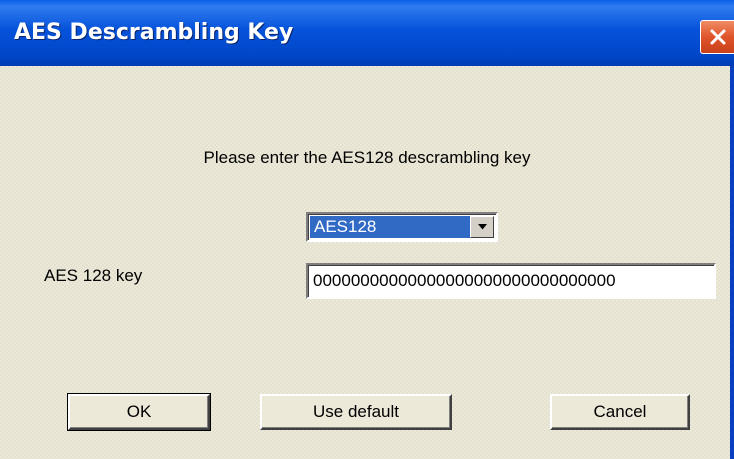  What do you see at coordinates (511, 281) in the screenshot?
I see `aes-key-input` at bounding box center [511, 281].